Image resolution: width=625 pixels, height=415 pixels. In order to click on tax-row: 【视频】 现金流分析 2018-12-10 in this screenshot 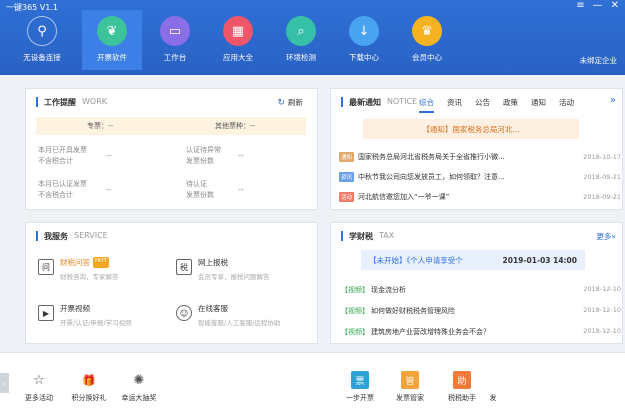, I will do `click(481, 290)`.